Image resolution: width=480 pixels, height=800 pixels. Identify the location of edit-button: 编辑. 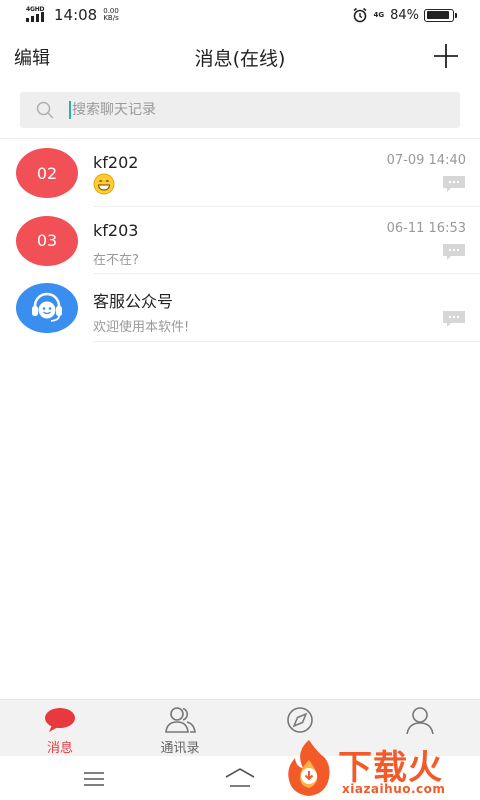
(32, 57).